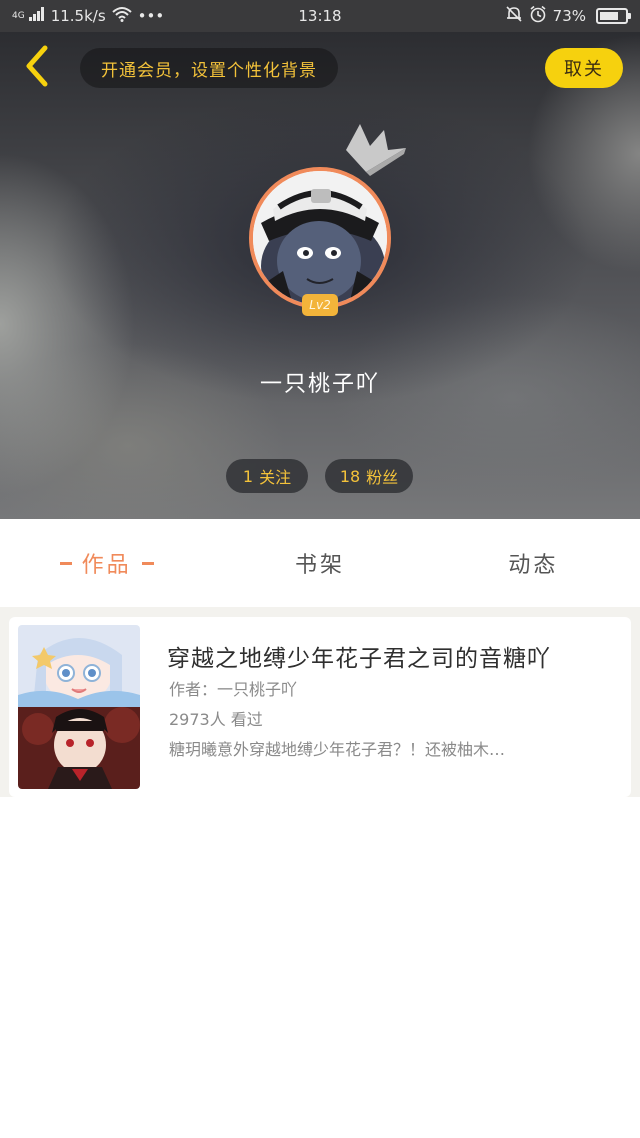 Image resolution: width=640 pixels, height=1138 pixels. I want to click on battery-fill, so click(609, 16).